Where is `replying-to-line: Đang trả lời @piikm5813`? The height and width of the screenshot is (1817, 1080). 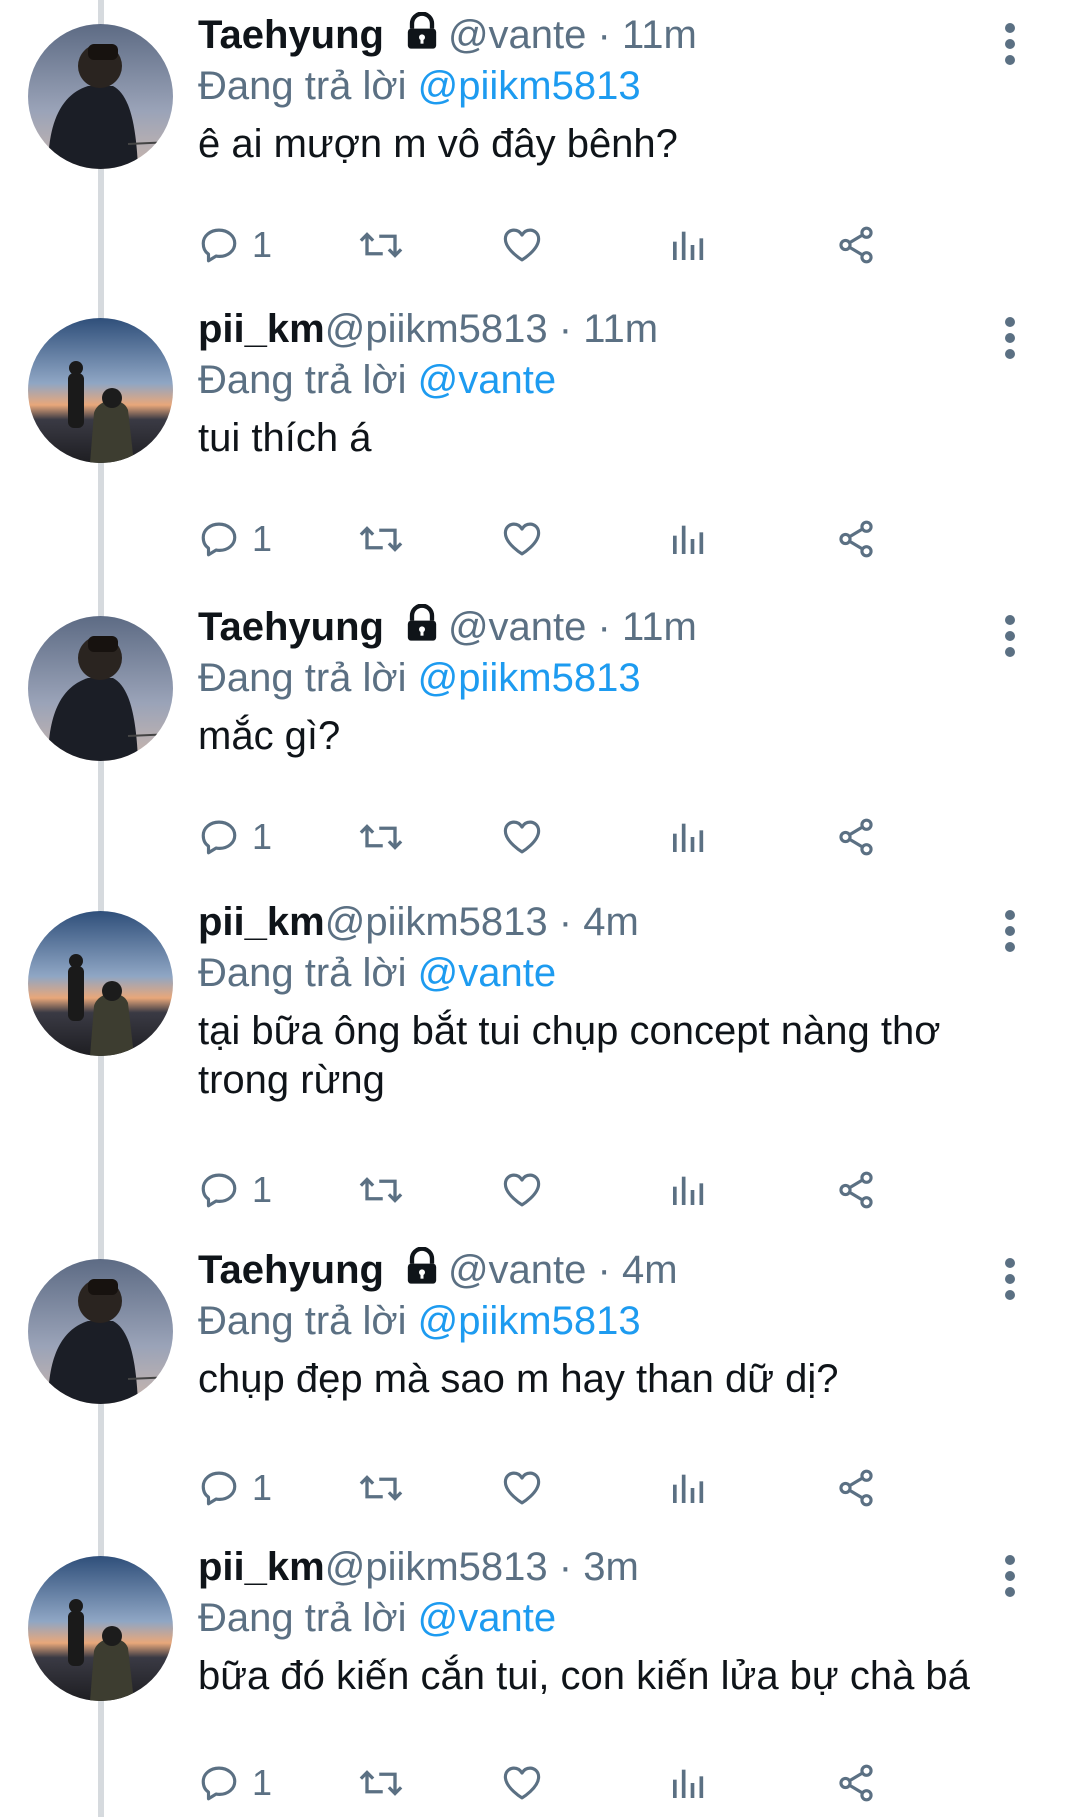 replying-to-line: Đang trả lời @piikm5813 is located at coordinates (619, 678).